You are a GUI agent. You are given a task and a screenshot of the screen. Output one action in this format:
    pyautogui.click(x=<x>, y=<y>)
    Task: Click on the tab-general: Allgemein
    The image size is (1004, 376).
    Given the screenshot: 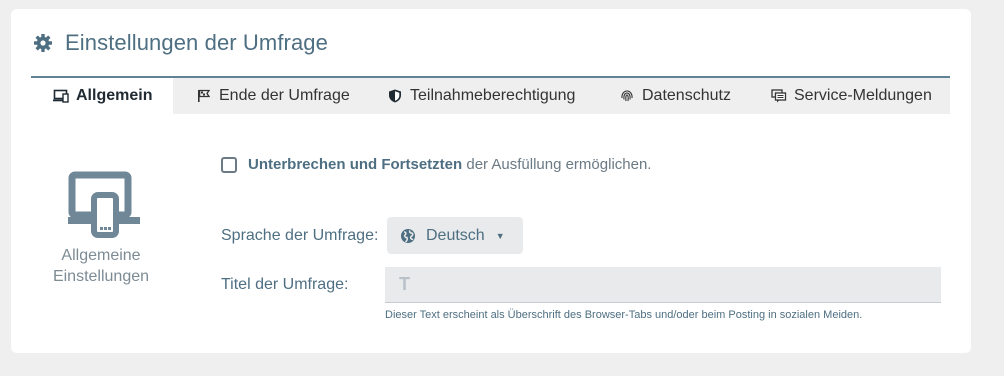 What is the action you would take?
    pyautogui.click(x=102, y=96)
    